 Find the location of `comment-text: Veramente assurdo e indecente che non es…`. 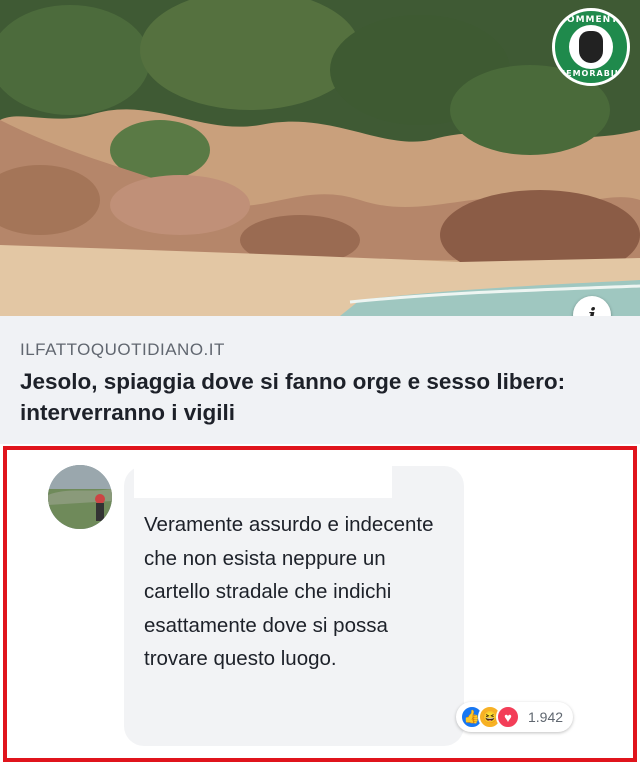

comment-text: Veramente assurdo e indecente che non es… is located at coordinates (289, 591).